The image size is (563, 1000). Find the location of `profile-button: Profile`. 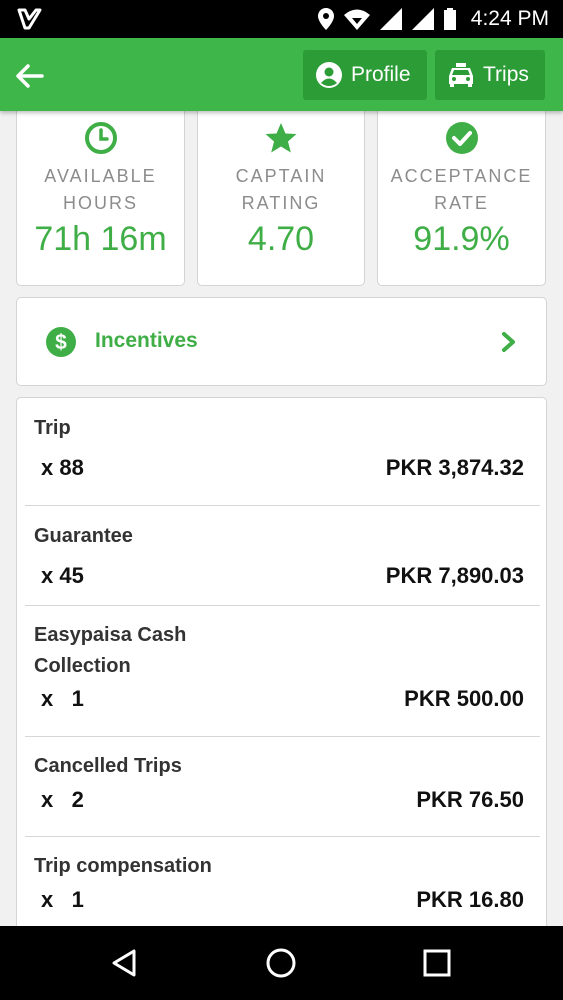

profile-button: Profile is located at coordinates (365, 75).